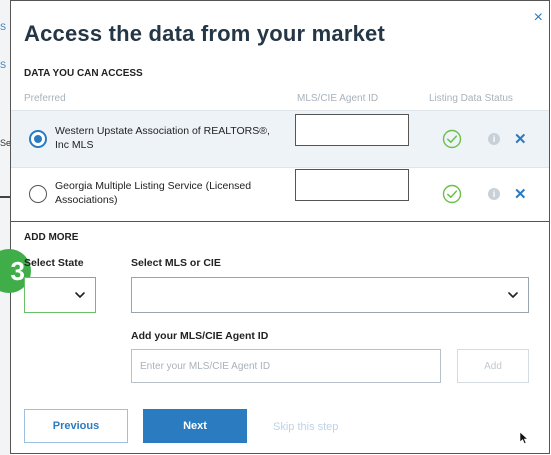 This screenshot has height=455, width=551. I want to click on section-divider, so click(280, 221).